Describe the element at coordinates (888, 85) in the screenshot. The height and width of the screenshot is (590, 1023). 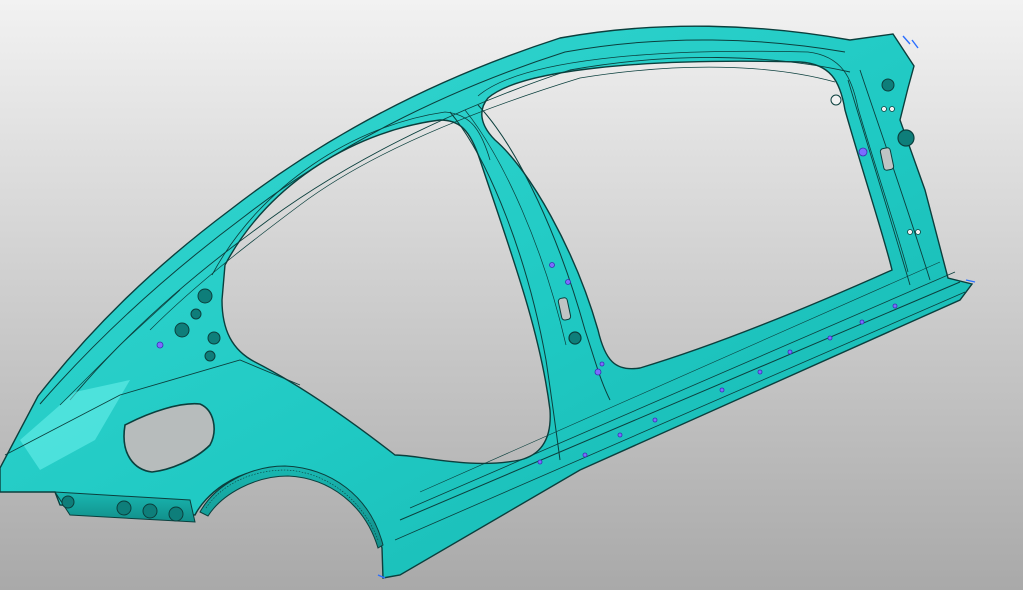
I see `a-pillar-boss` at that location.